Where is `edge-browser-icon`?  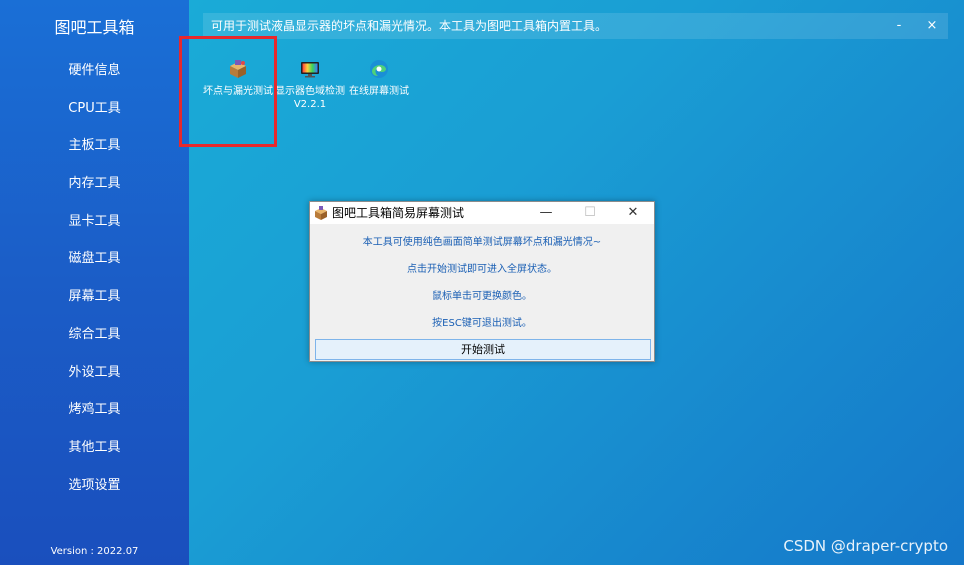
edge-browser-icon is located at coordinates (379, 69).